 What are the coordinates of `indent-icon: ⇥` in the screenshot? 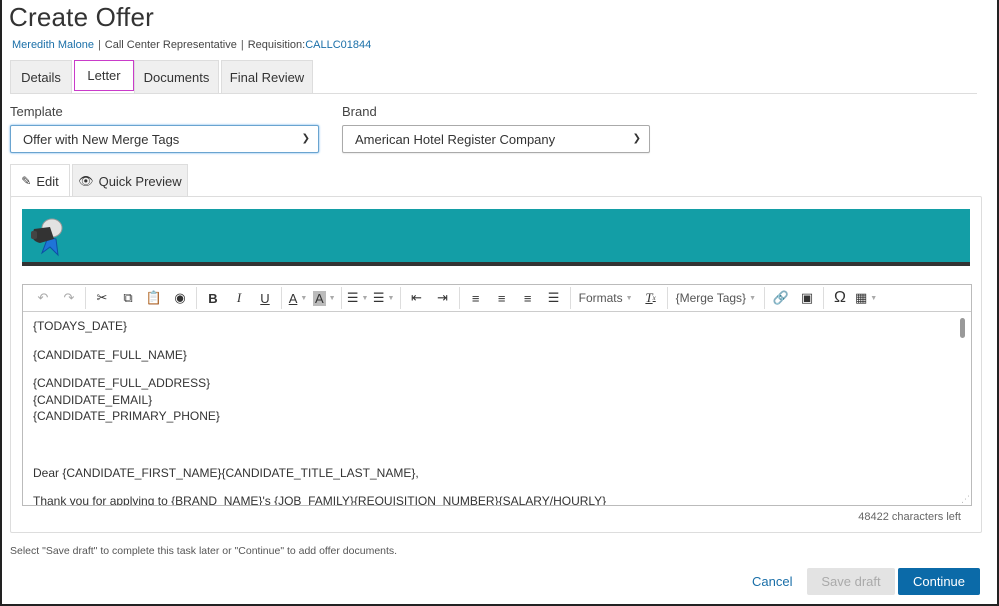 It's located at (443, 298).